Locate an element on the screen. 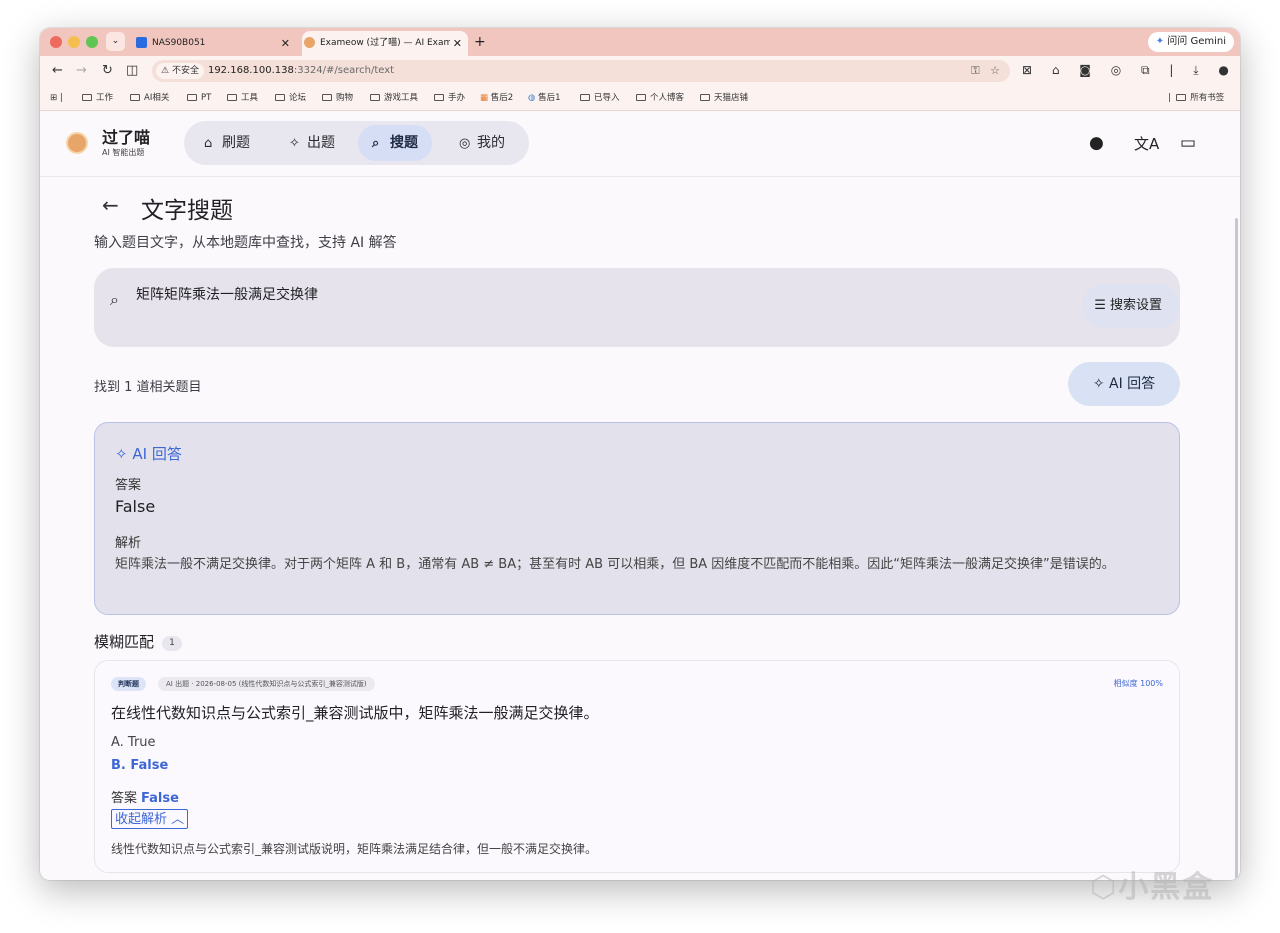 Image resolution: width=1280 pixels, height=933 pixels. question-answer: 答案 False is located at coordinates (145, 796).